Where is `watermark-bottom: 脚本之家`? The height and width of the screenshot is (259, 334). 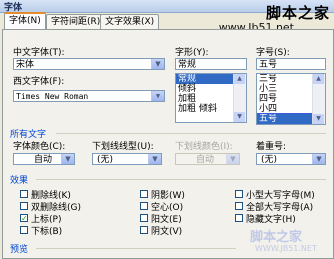
watermark-bottom: 脚本之家 is located at coordinates (276, 237).